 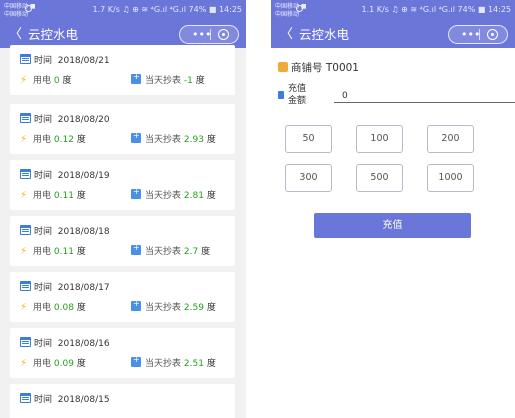 What do you see at coordinates (307, 68) in the screenshot?
I see `shop-label: 商铺号` at bounding box center [307, 68].